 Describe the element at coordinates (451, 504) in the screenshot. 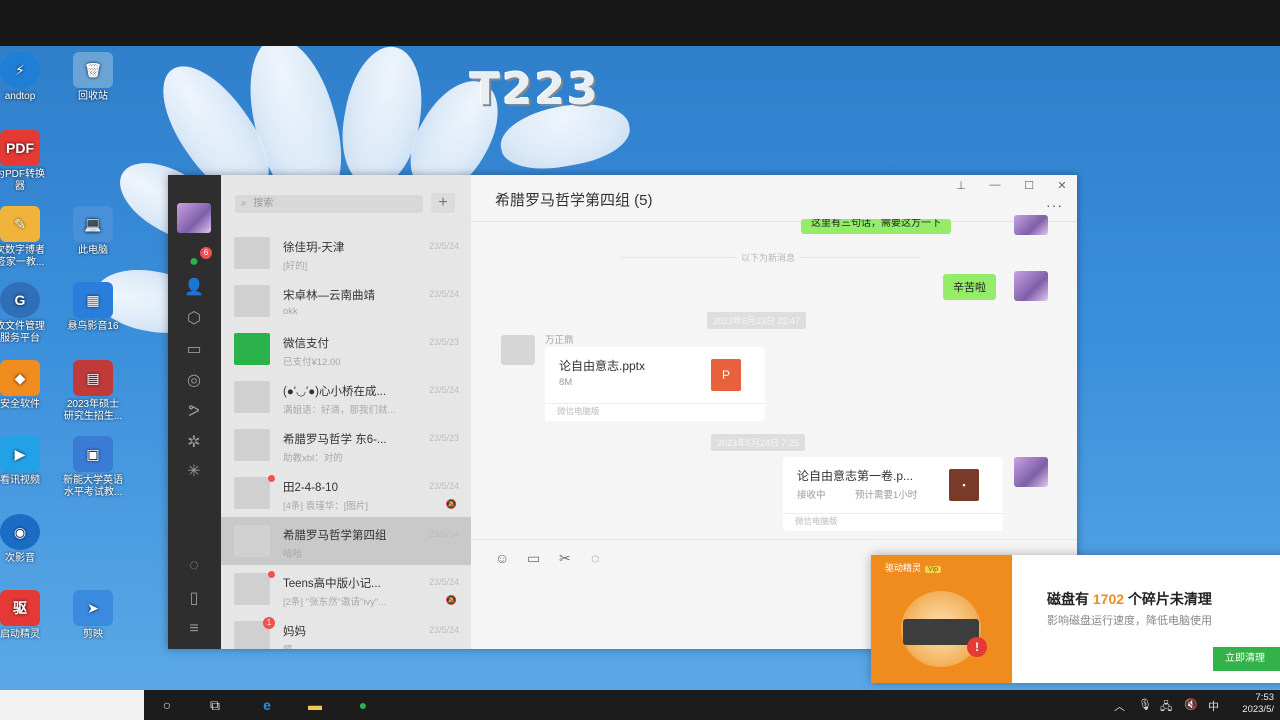

I see `mute-bell-icon: 🔕` at that location.